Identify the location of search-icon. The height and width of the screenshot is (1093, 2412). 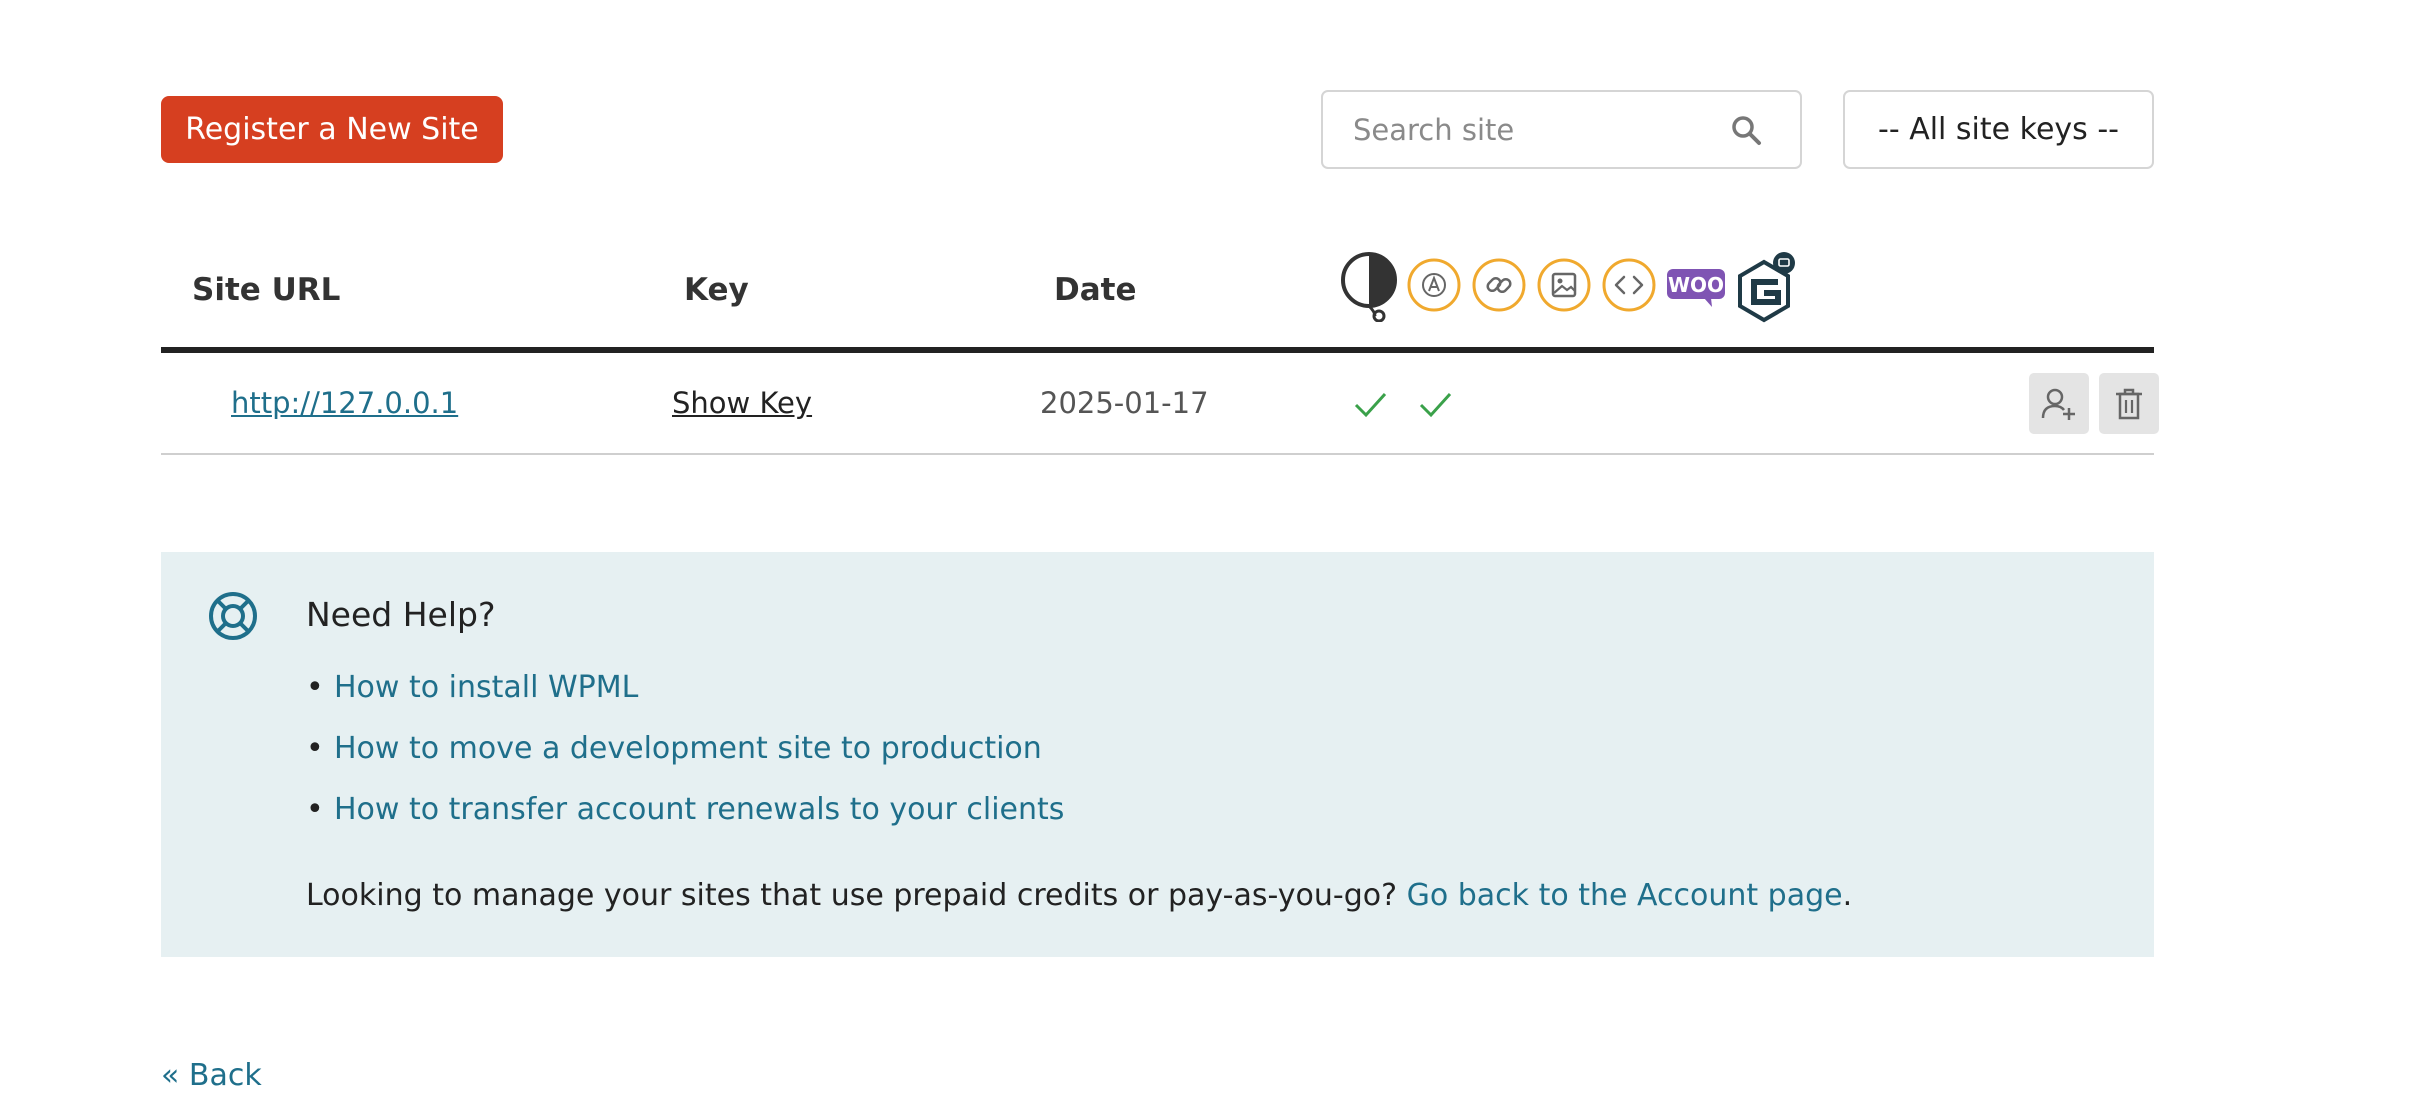
(1746, 130).